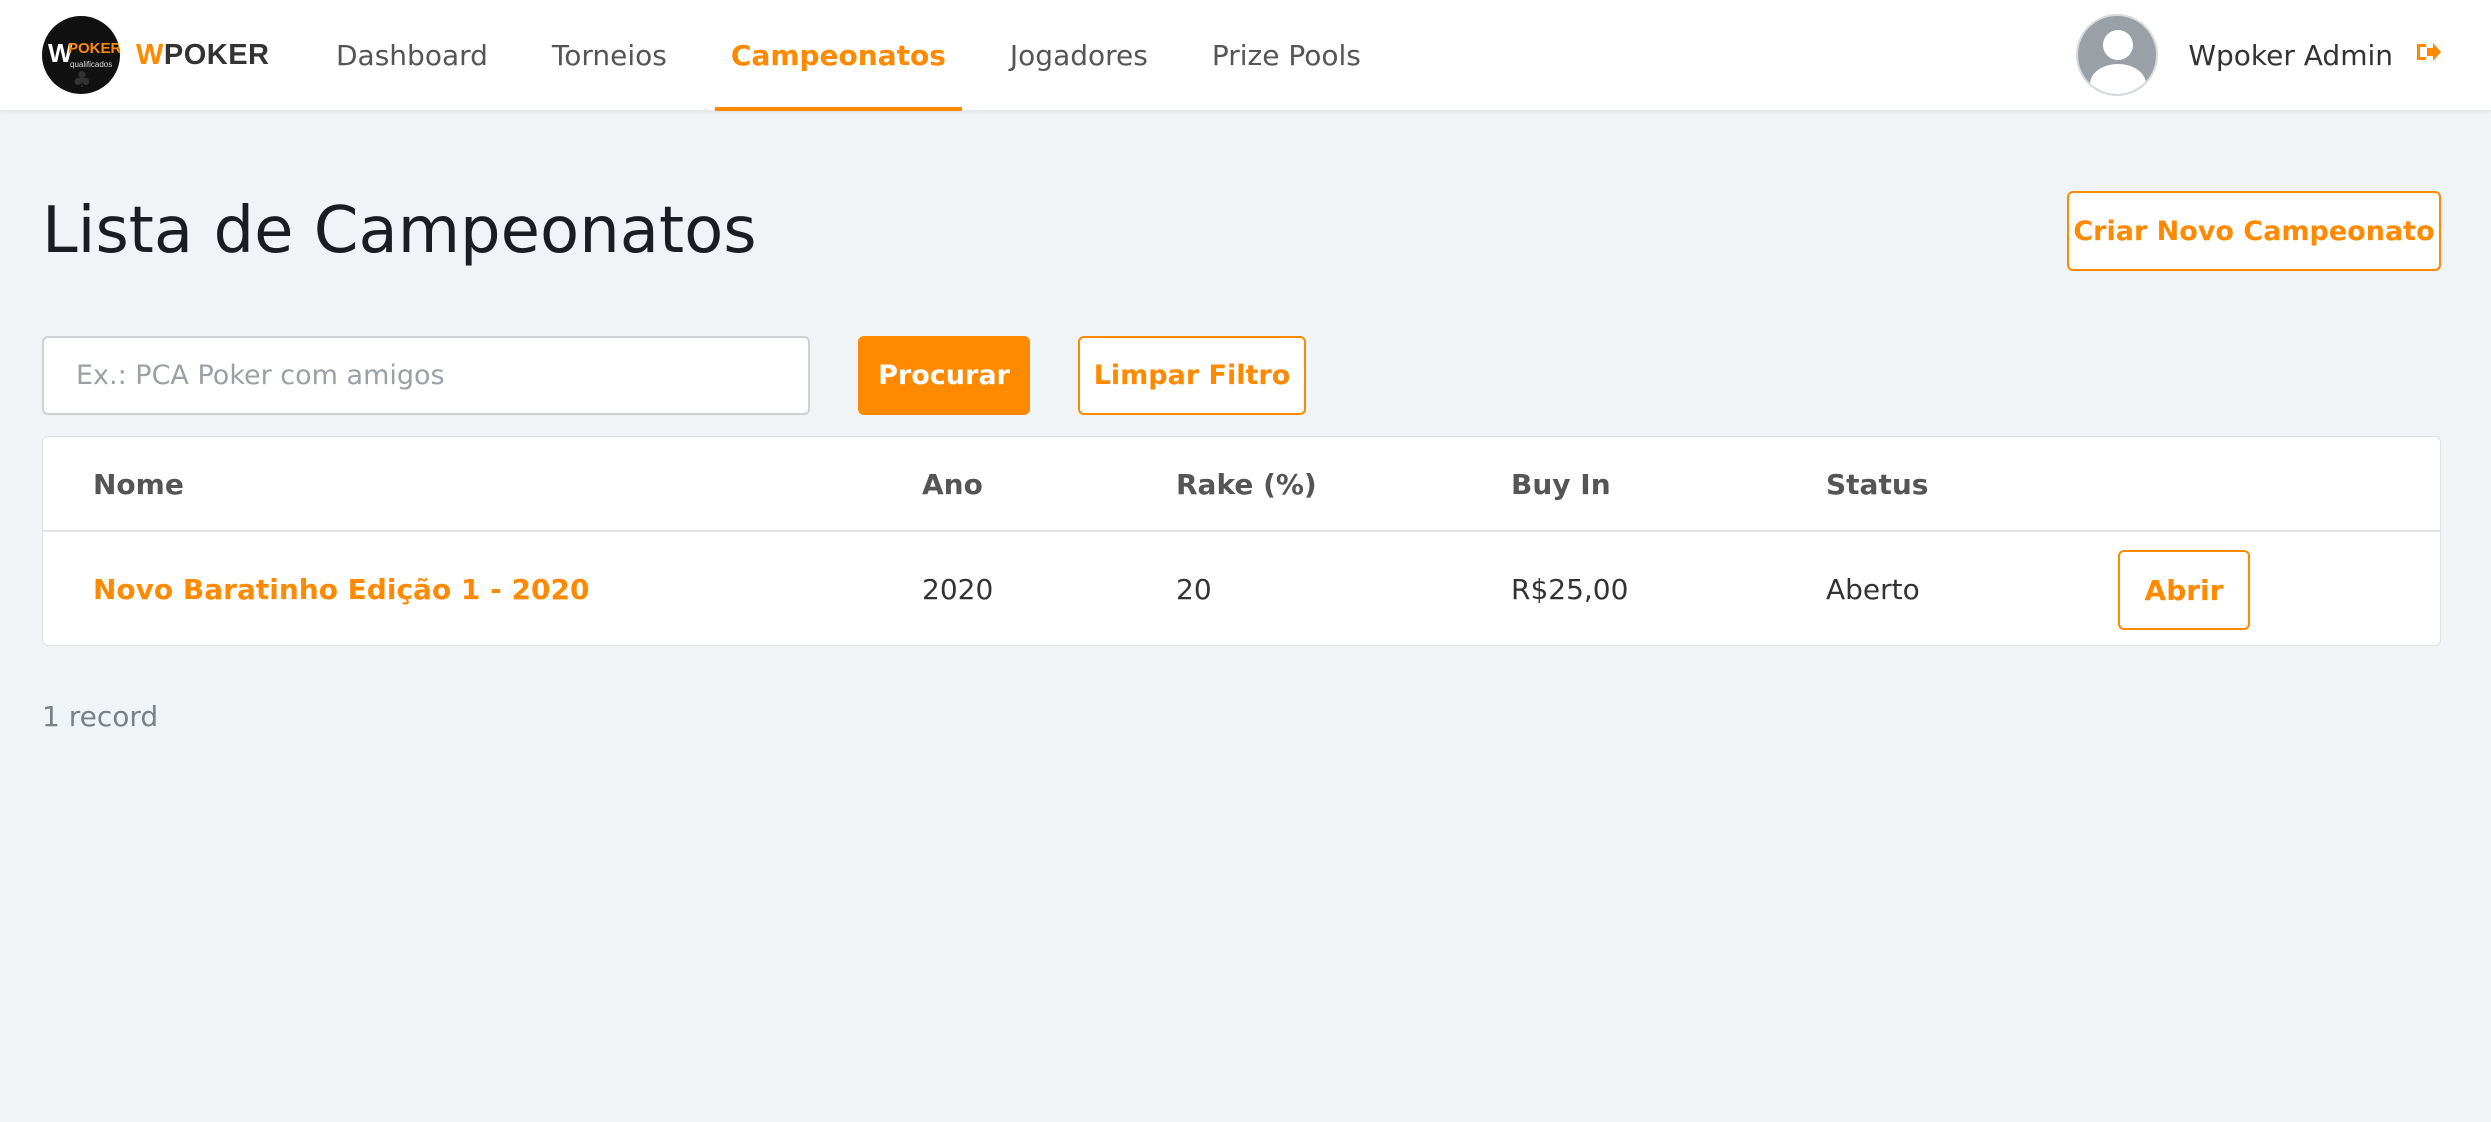 The height and width of the screenshot is (1122, 2491). I want to click on nav-dashboard: Dashboard, so click(412, 55).